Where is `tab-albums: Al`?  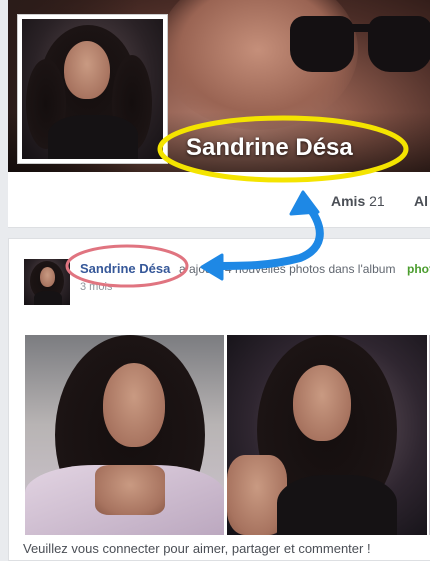
tab-albums: Al is located at coordinates (421, 201).